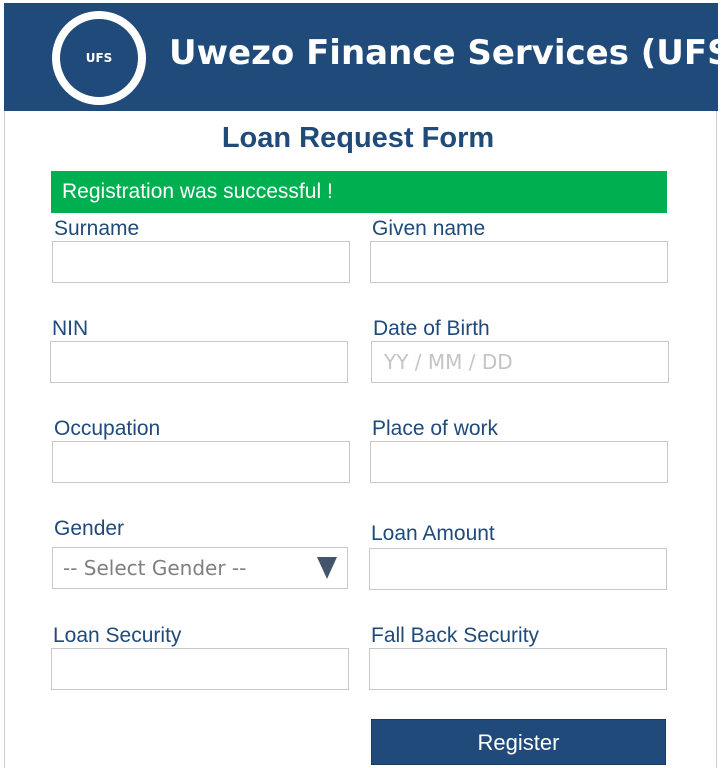 This screenshot has height=768, width=722. I want to click on success-message: Registration was successful !, so click(359, 192).